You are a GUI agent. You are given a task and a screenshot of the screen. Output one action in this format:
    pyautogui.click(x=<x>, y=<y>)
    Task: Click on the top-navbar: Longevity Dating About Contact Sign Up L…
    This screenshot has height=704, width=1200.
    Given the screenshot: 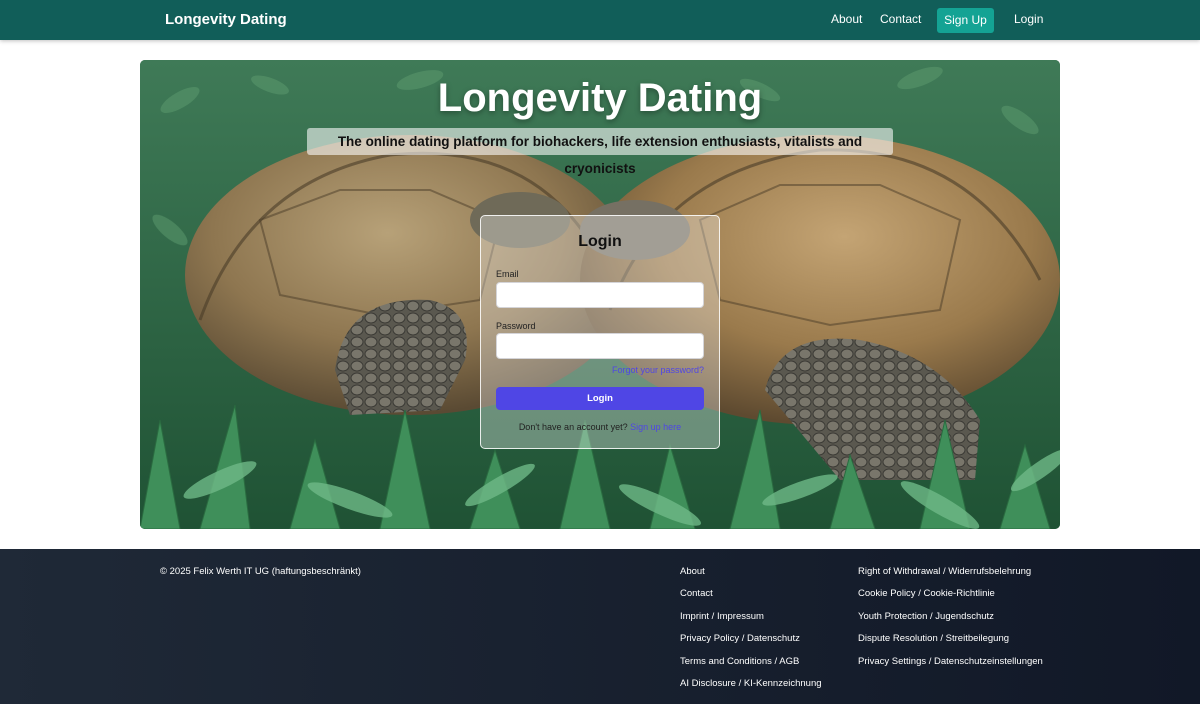 What is the action you would take?
    pyautogui.click(x=600, y=20)
    